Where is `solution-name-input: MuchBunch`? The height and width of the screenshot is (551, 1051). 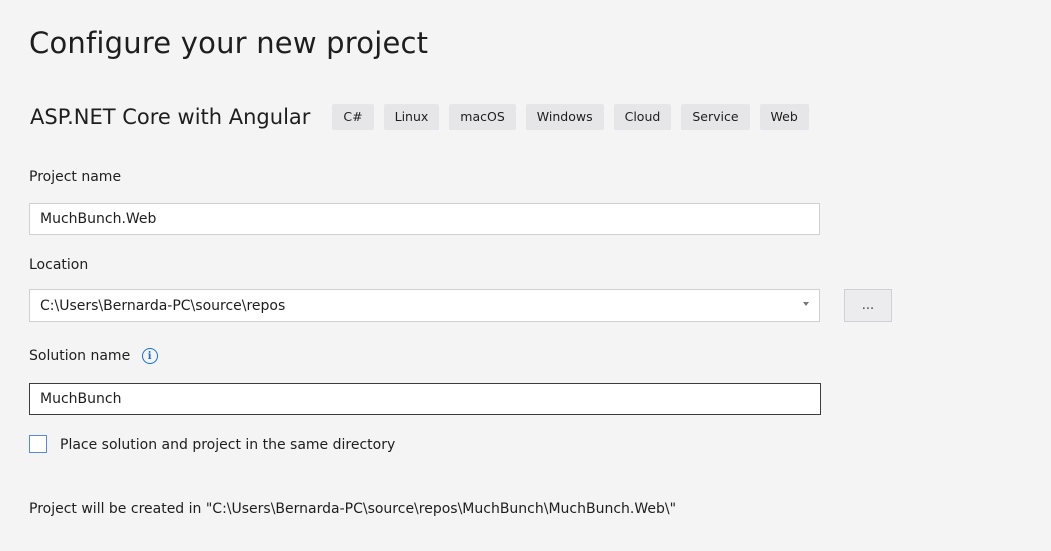
solution-name-input: MuchBunch is located at coordinates (425, 399).